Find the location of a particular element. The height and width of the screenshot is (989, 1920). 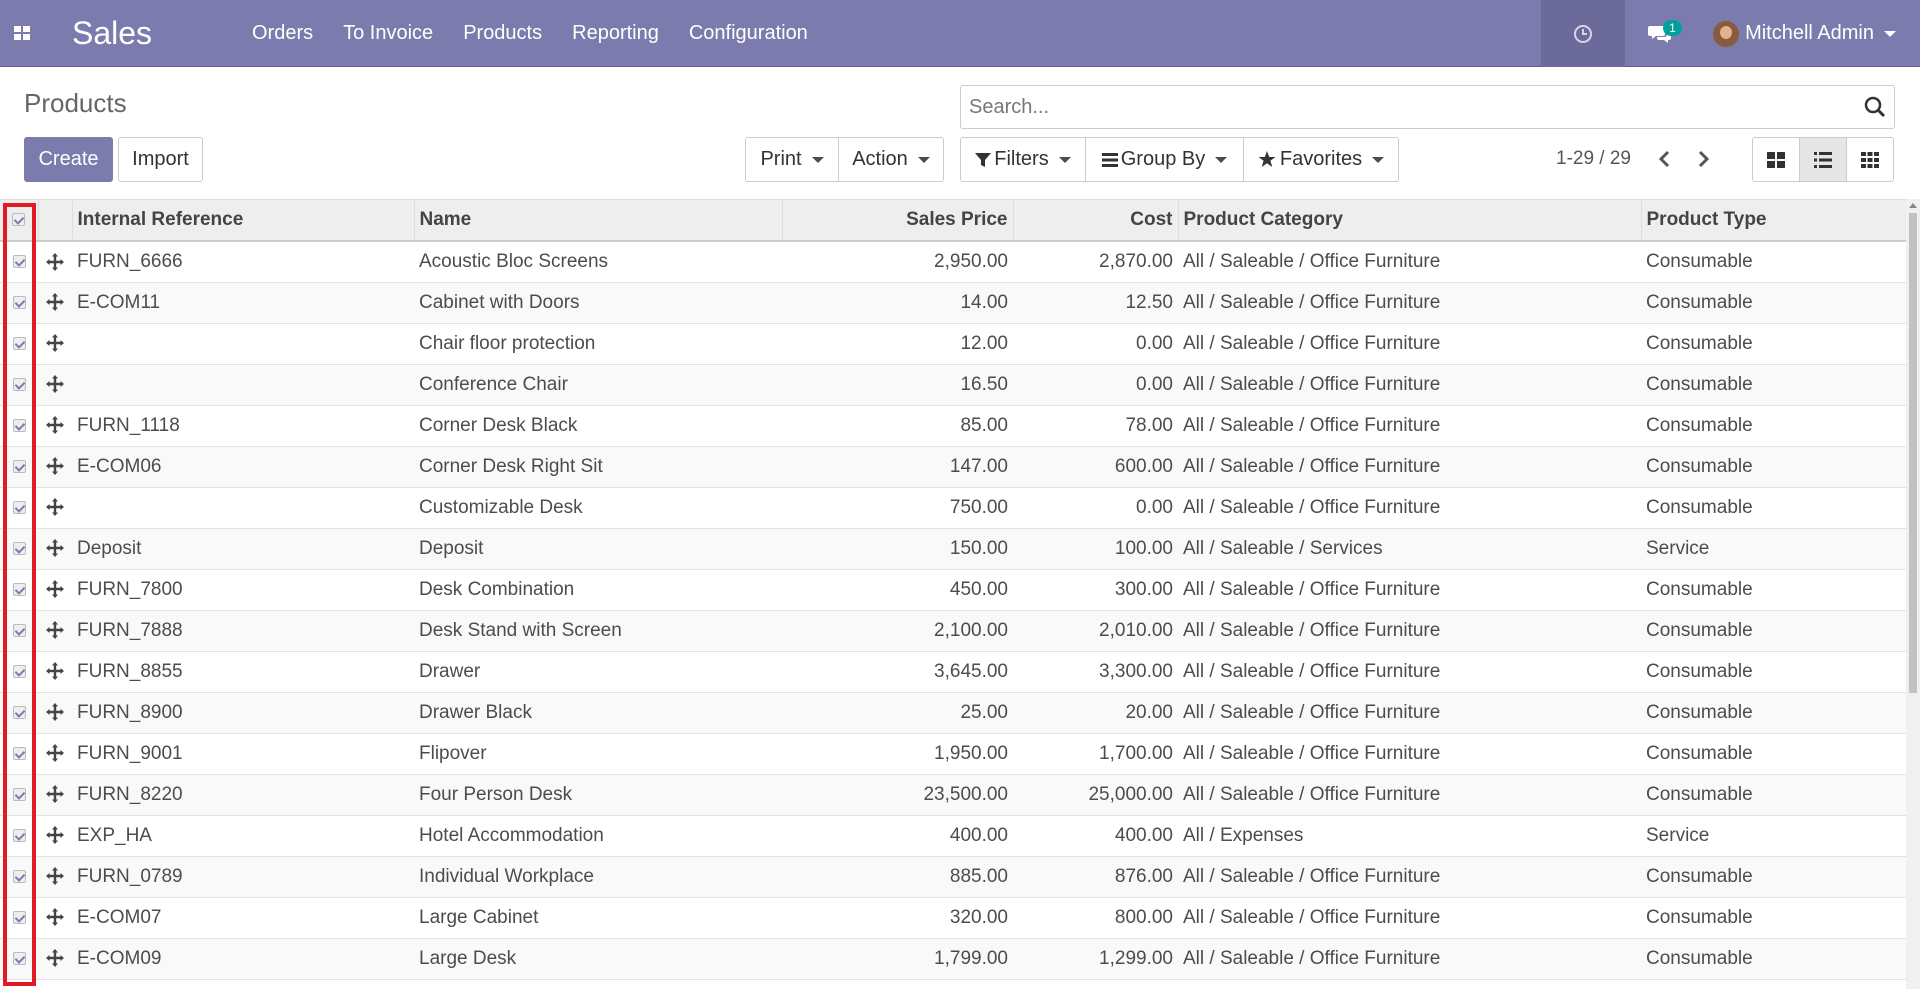

cell-internal-reference: E-COM11 is located at coordinates (243, 303).